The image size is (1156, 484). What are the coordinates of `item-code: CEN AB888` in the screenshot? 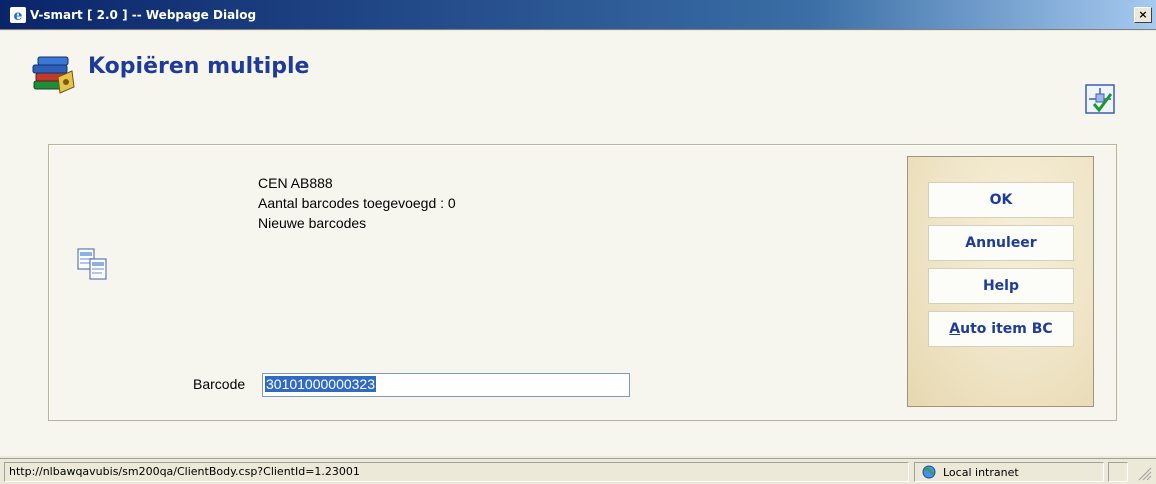 It's located at (295, 183).